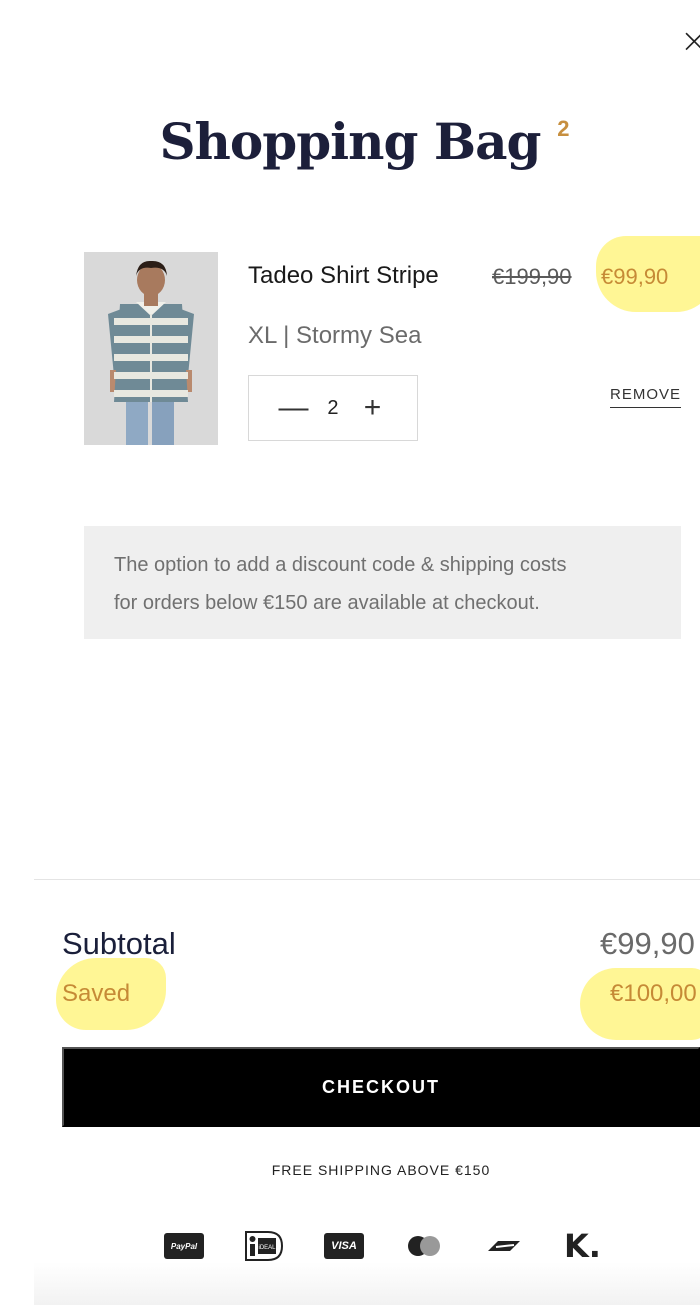 The width and height of the screenshot is (700, 1305). What do you see at coordinates (381, 1170) in the screenshot?
I see `free-shipping-text: FREE SHIPPING ABOVE €150` at bounding box center [381, 1170].